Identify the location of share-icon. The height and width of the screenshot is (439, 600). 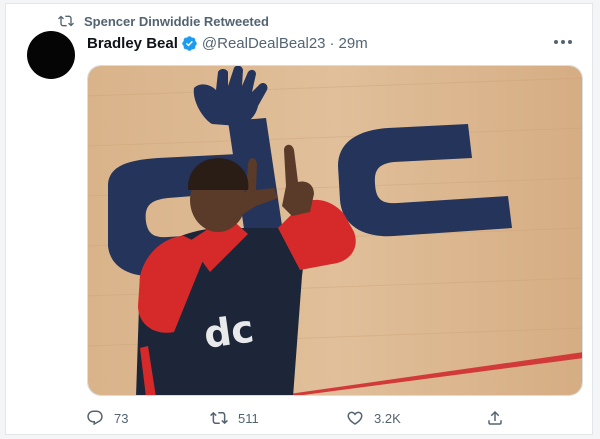
(495, 417).